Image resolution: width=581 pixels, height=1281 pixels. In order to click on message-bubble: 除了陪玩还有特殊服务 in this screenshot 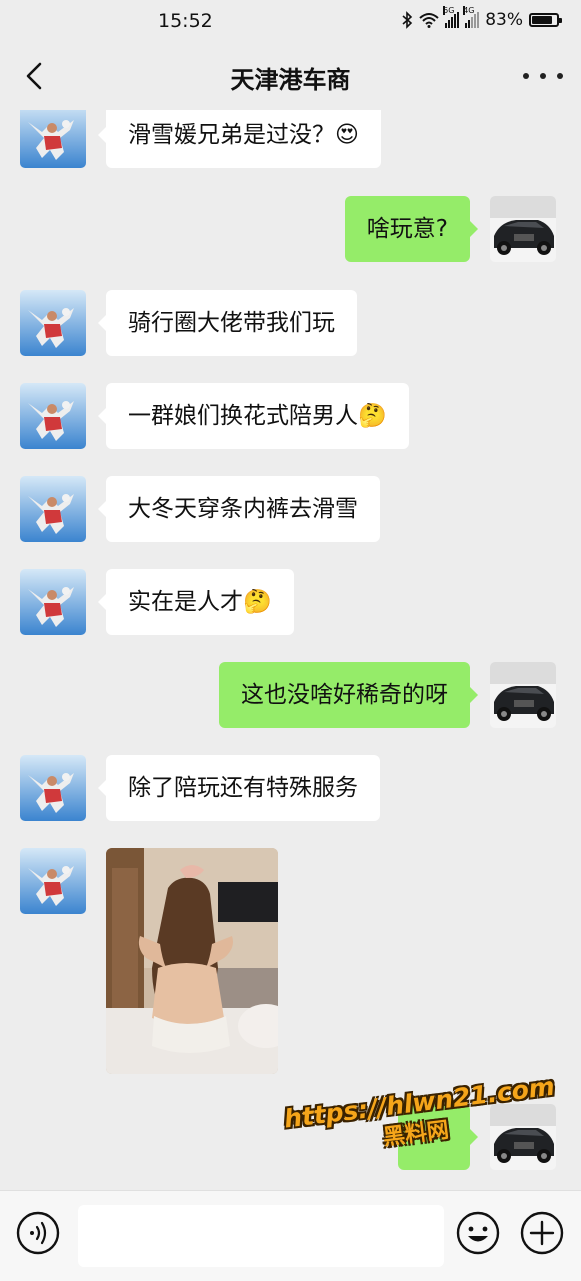, I will do `click(239, 788)`.